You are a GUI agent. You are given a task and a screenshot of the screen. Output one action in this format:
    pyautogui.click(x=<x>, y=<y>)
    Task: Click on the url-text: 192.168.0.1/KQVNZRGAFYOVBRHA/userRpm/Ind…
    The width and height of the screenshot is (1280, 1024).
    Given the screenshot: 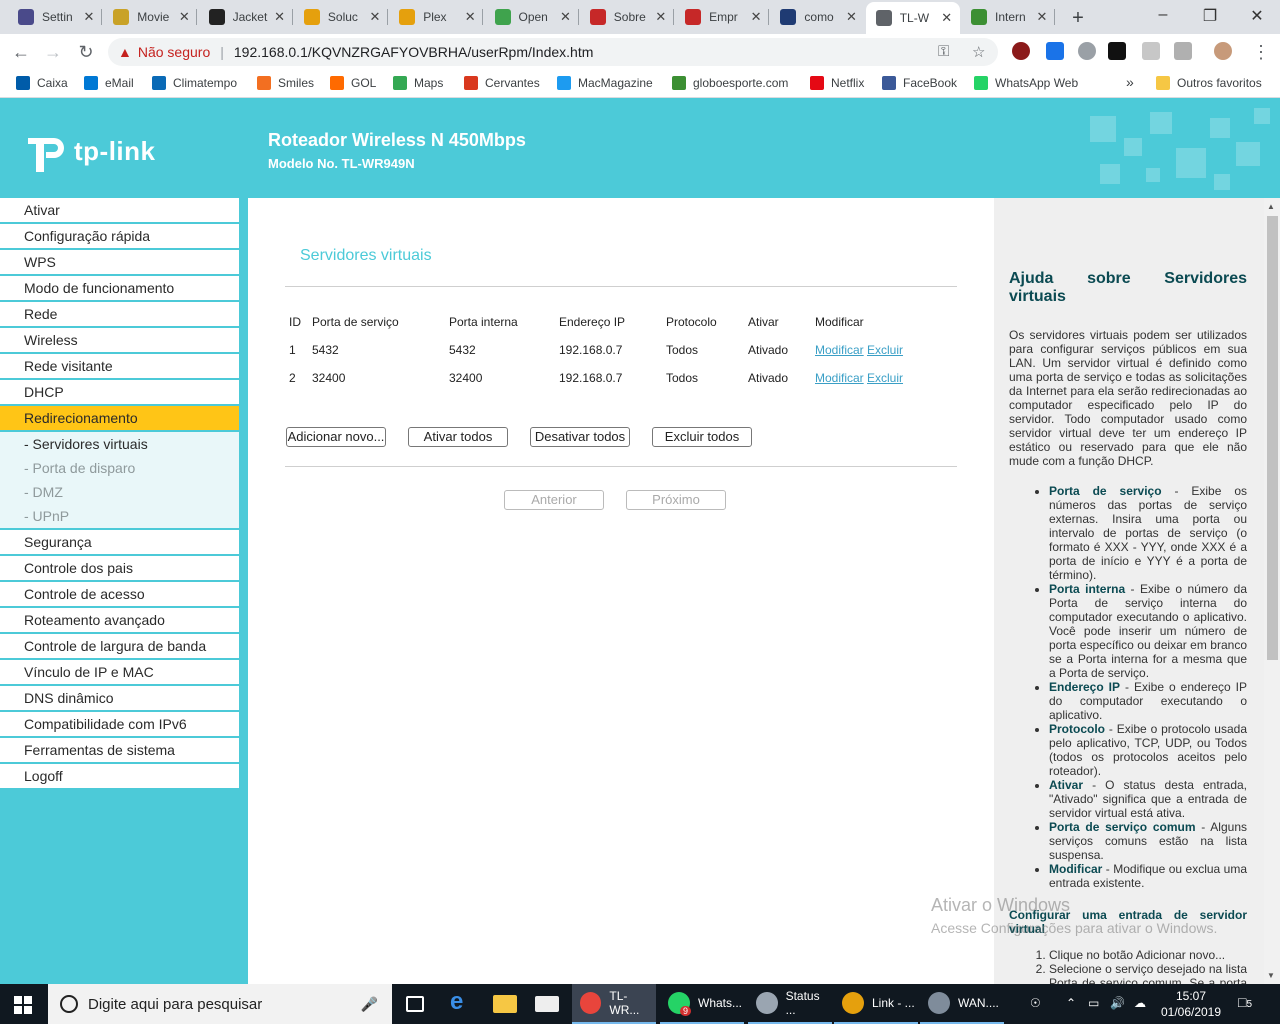 What is the action you would take?
    pyautogui.click(x=413, y=52)
    